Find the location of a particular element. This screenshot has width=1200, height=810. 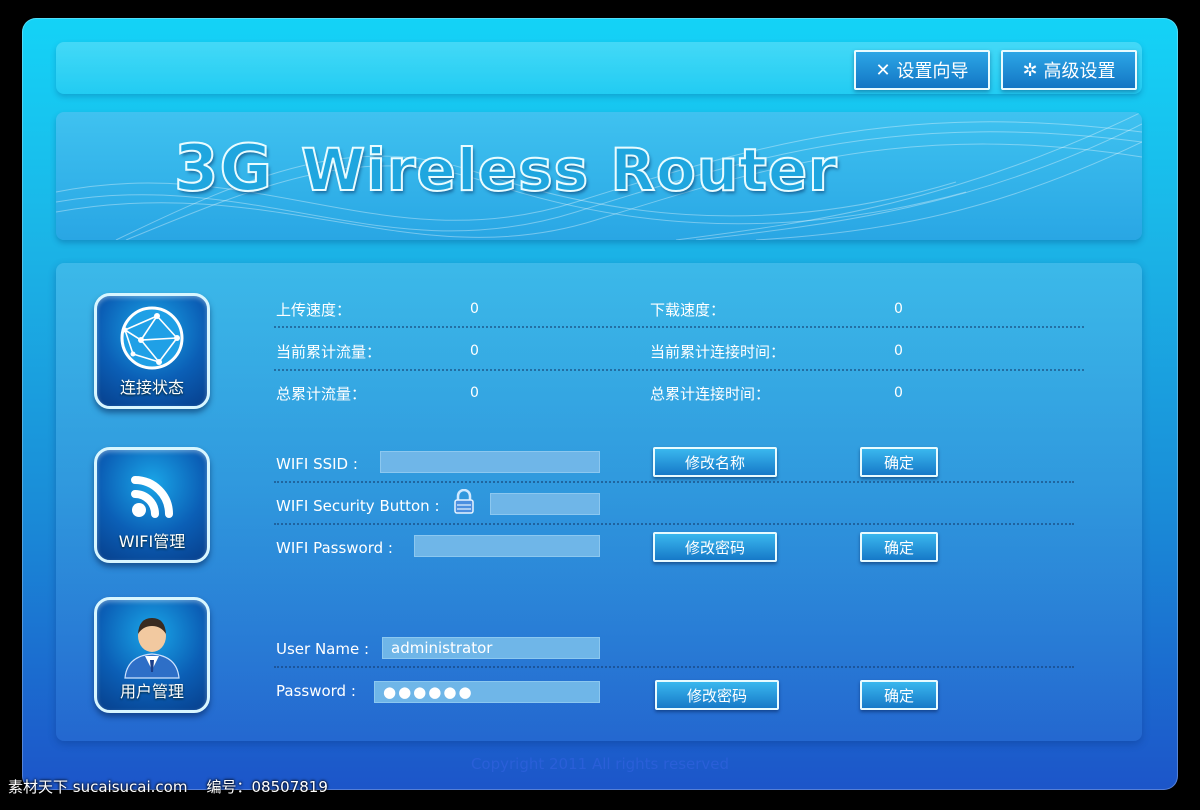

wifi-security-input is located at coordinates (545, 504).